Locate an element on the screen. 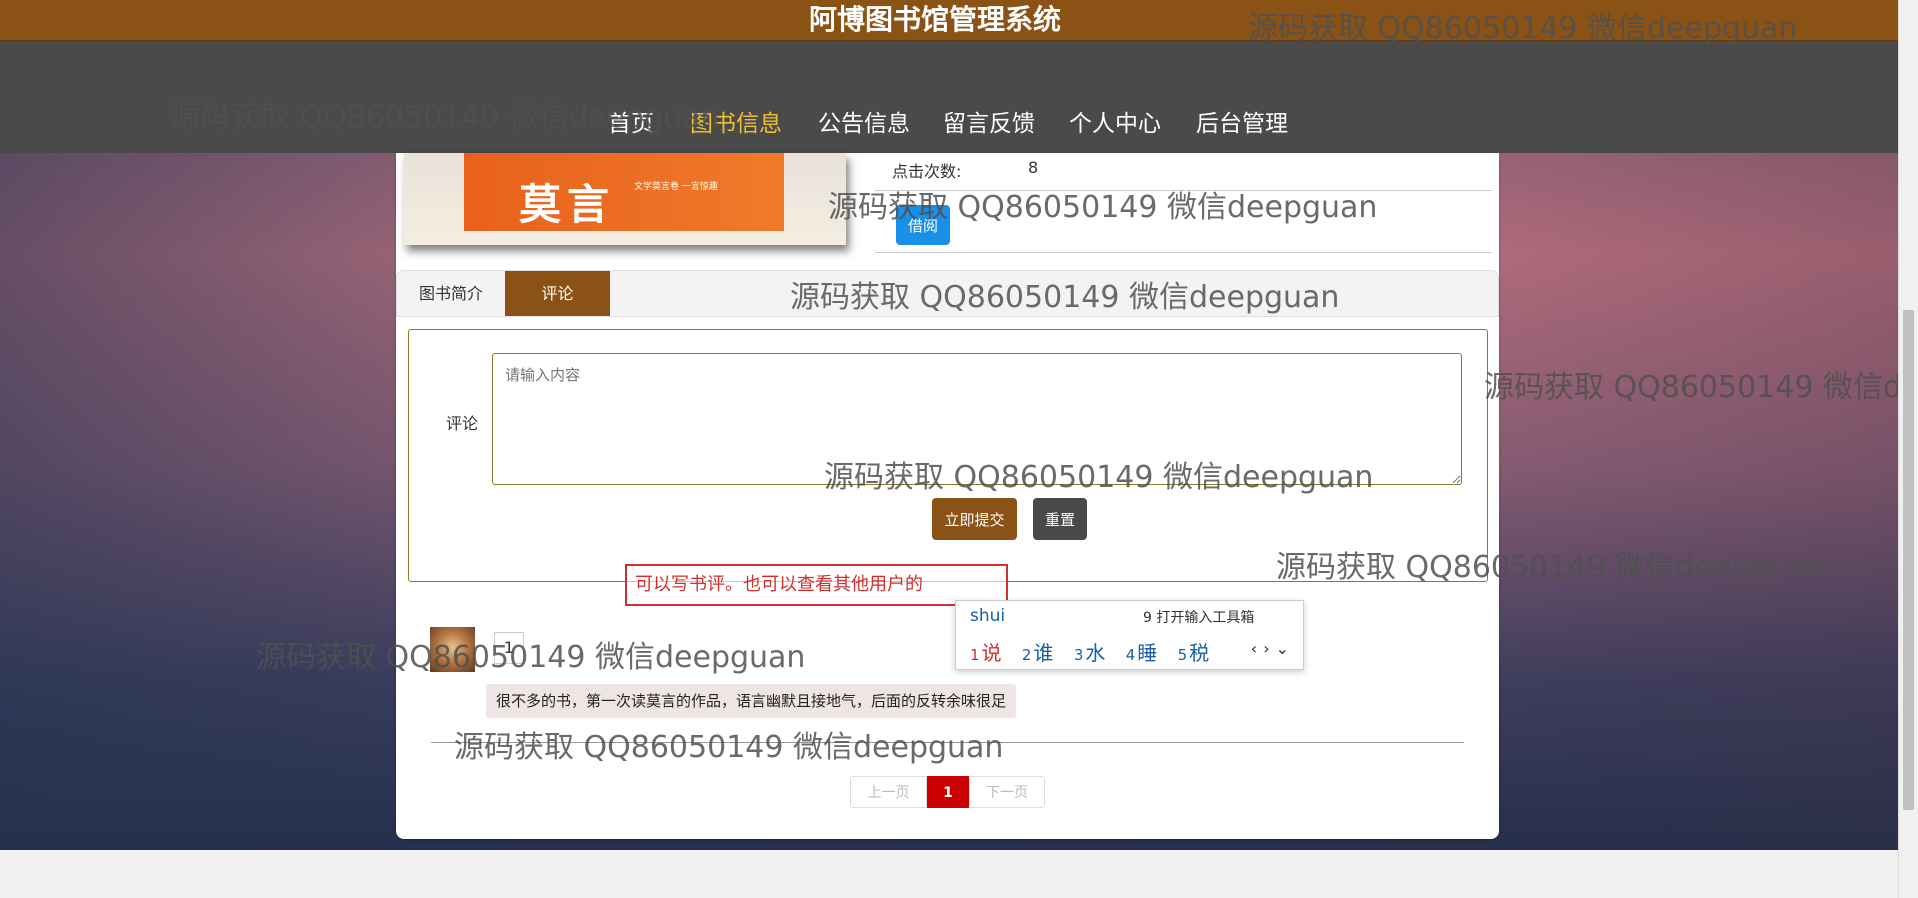 The width and height of the screenshot is (1918, 898). book-cover: 莫言 文学莫言卷 一言惊趣 is located at coordinates (624, 192).